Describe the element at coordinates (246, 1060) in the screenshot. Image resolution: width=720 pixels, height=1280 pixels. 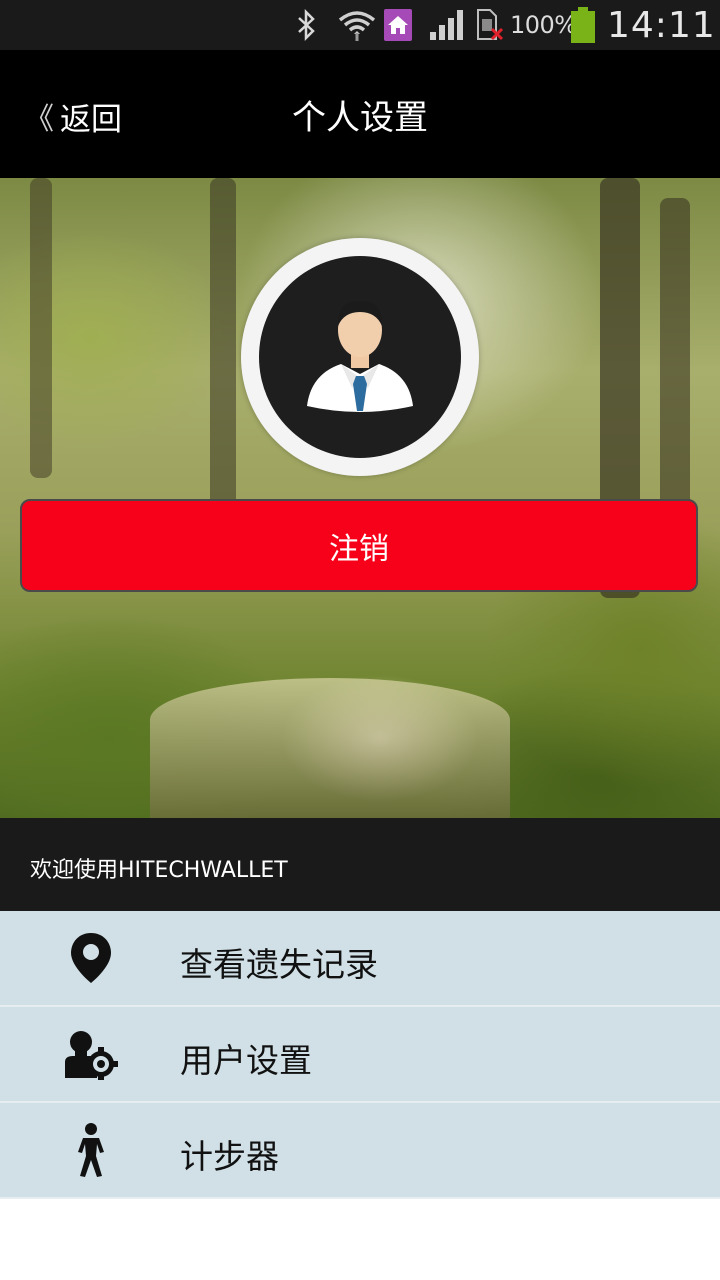
I see `menu-item-label: 用户设置` at that location.